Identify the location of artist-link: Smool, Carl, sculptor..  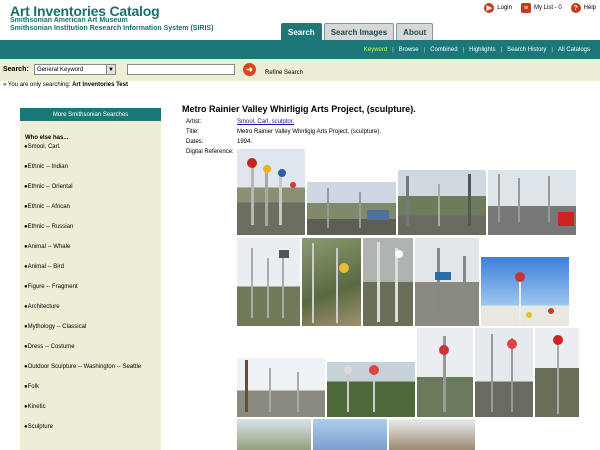
(265, 122).